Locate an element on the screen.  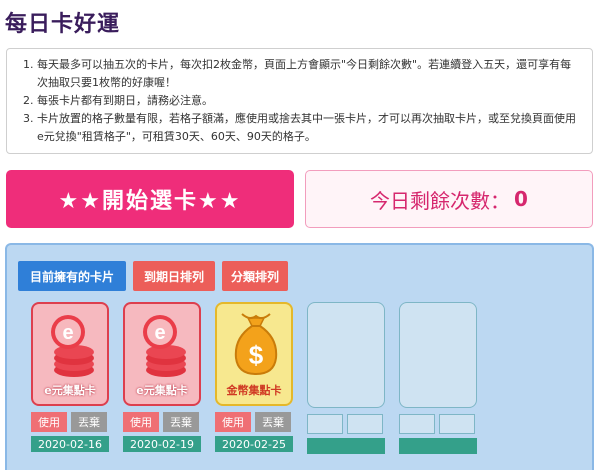
card: $ 金幣集點卡 is located at coordinates (254, 354).